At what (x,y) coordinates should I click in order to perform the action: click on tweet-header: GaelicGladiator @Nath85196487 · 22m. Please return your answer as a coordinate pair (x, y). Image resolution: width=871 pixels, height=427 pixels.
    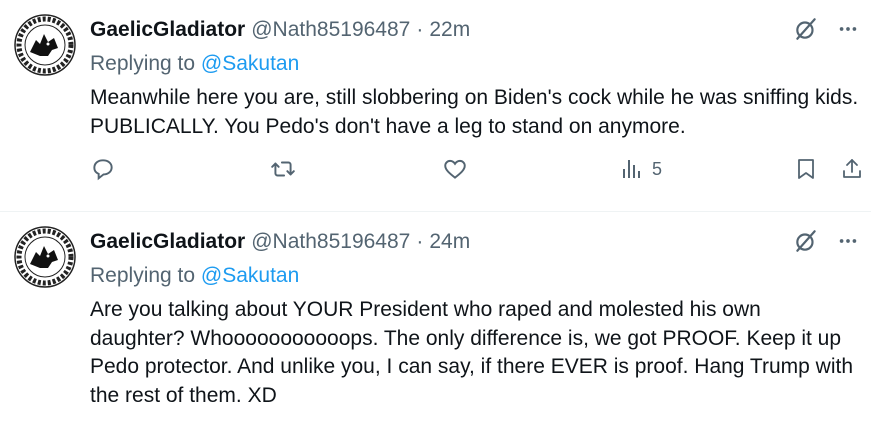
    Looking at the image, I should click on (474, 30).